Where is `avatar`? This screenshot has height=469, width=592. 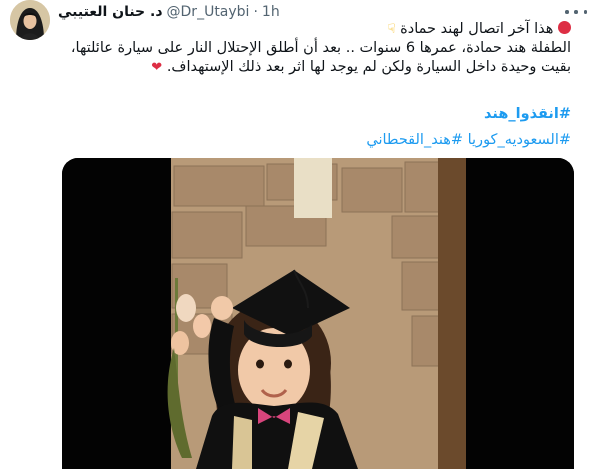
avatar is located at coordinates (30, 20).